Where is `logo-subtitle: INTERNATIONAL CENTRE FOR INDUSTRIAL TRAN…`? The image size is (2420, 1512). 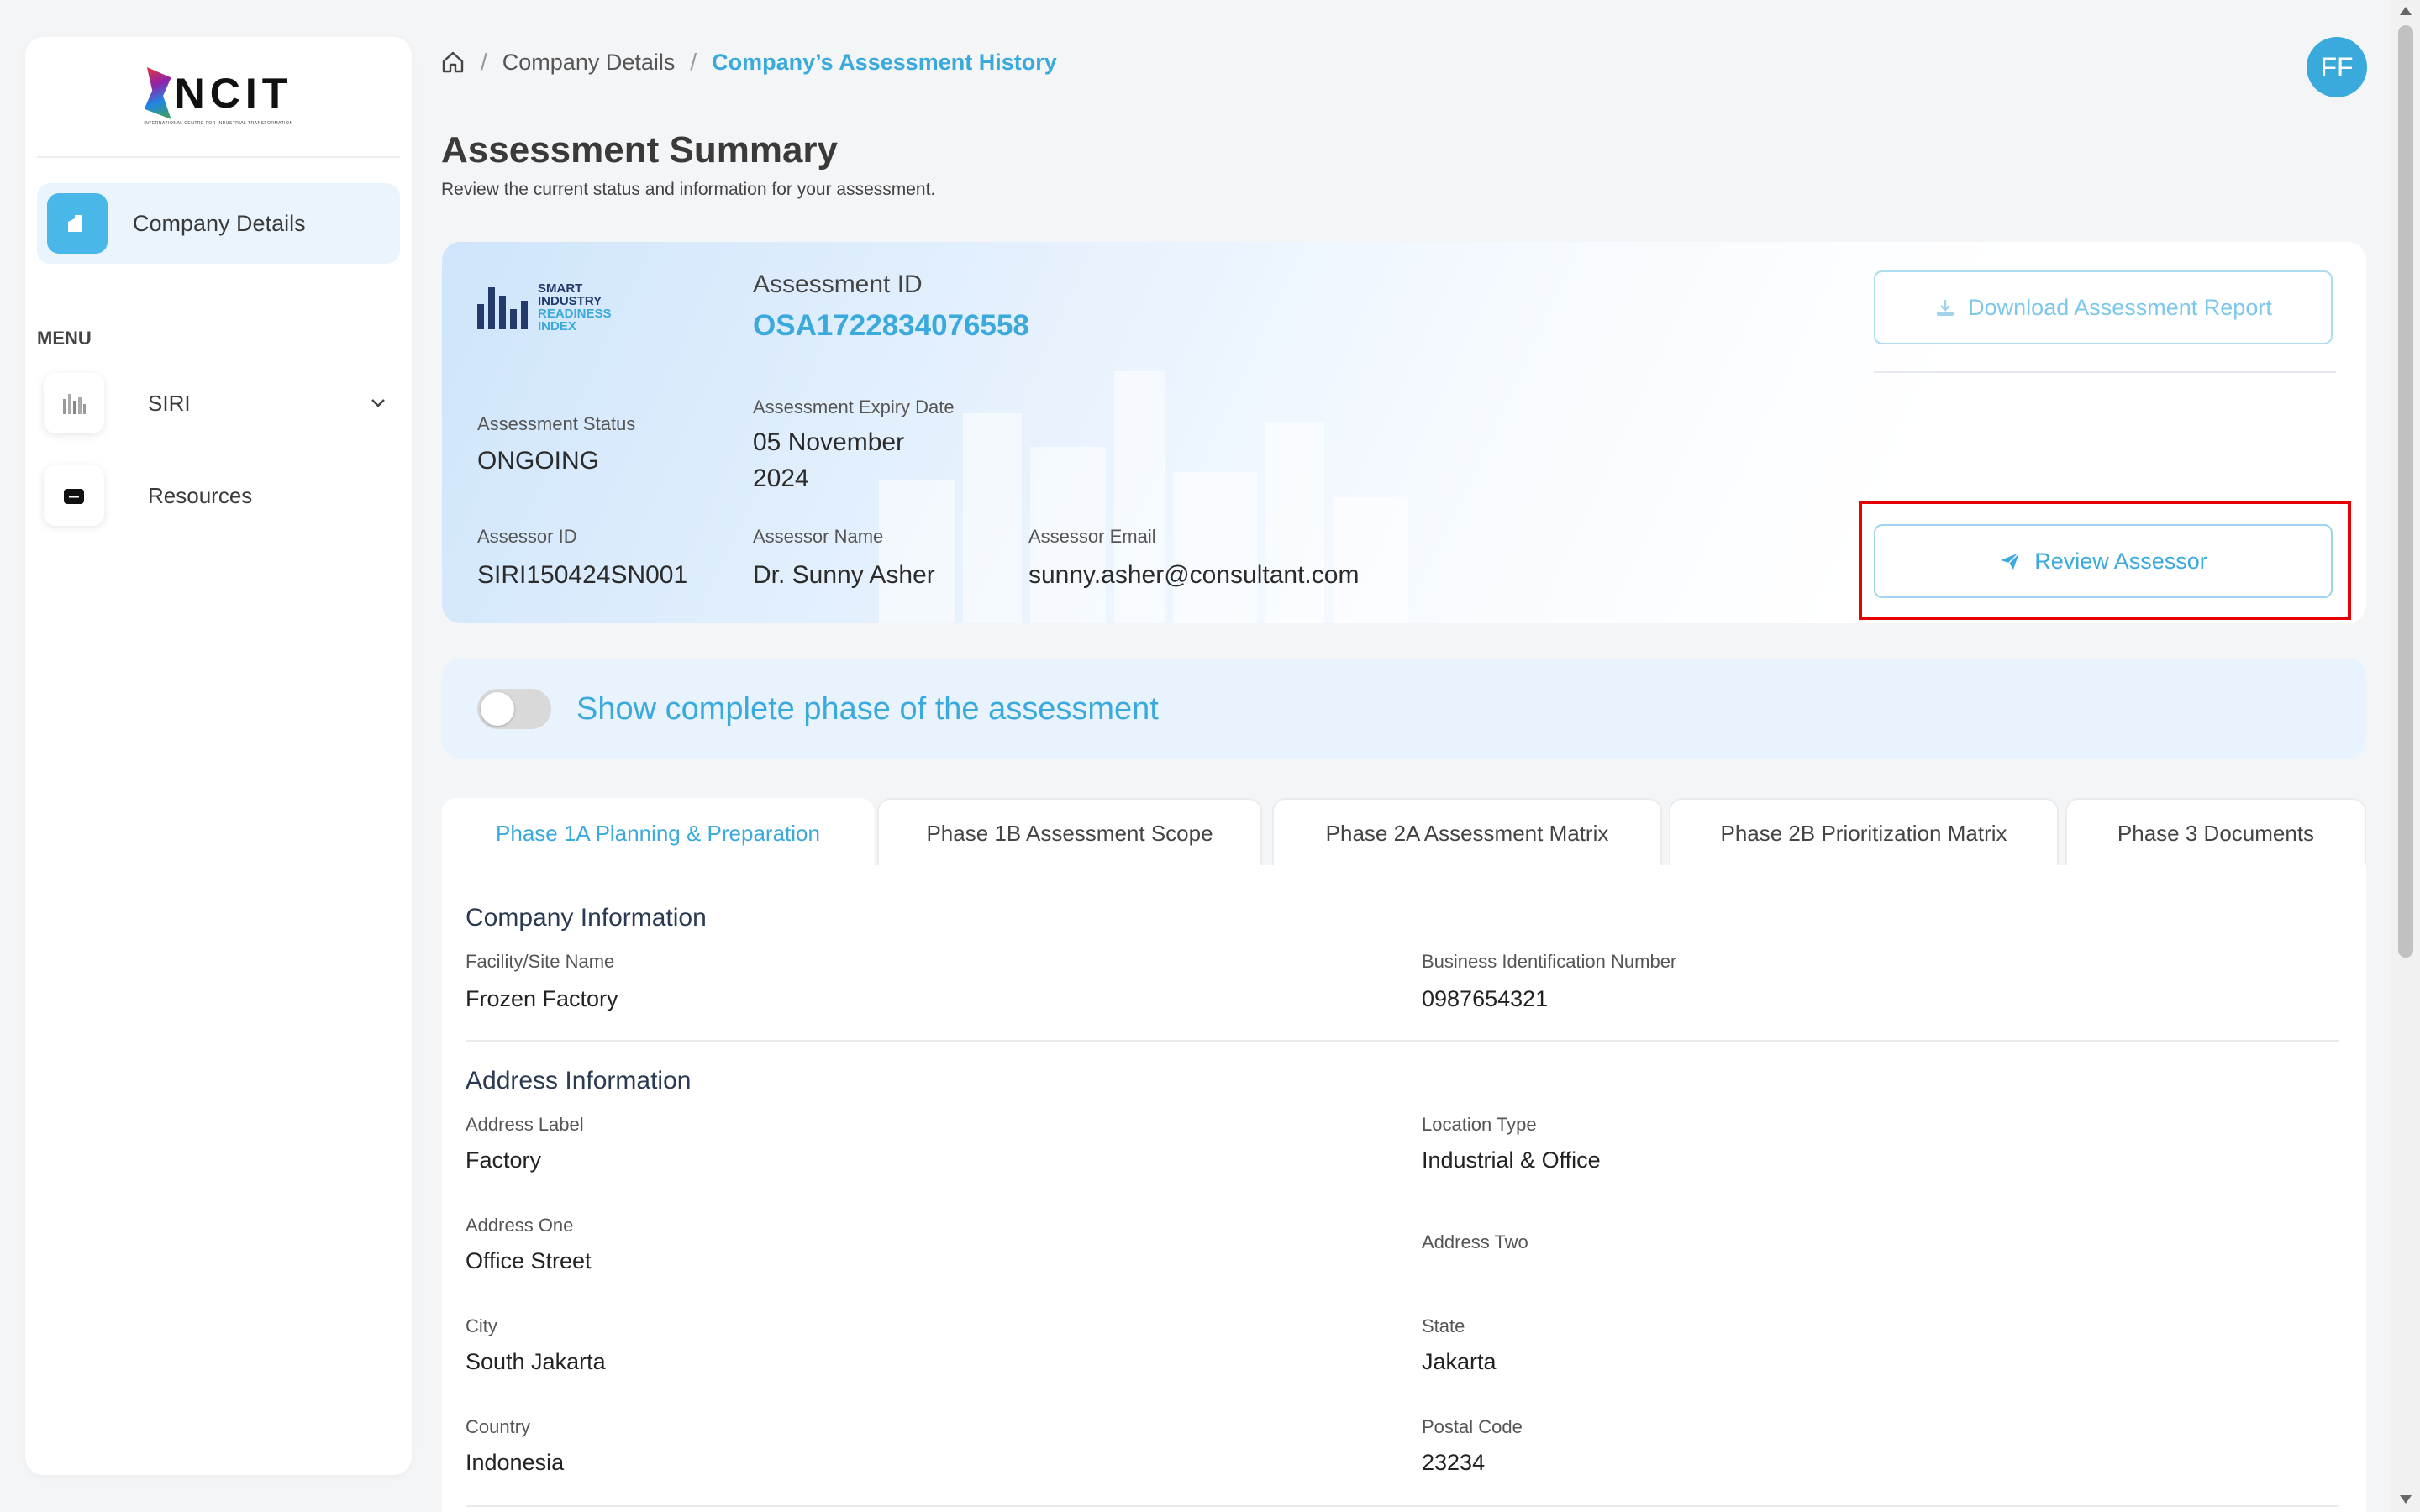
logo-subtitle: INTERNATIONAL CENTRE FOR INDUSTRIAL TRAN… is located at coordinates (218, 123).